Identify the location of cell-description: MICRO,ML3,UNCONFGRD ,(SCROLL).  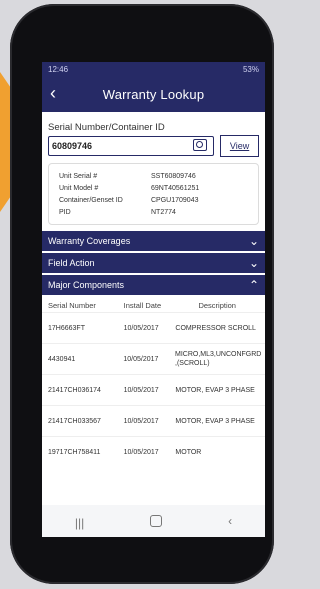
(218, 359).